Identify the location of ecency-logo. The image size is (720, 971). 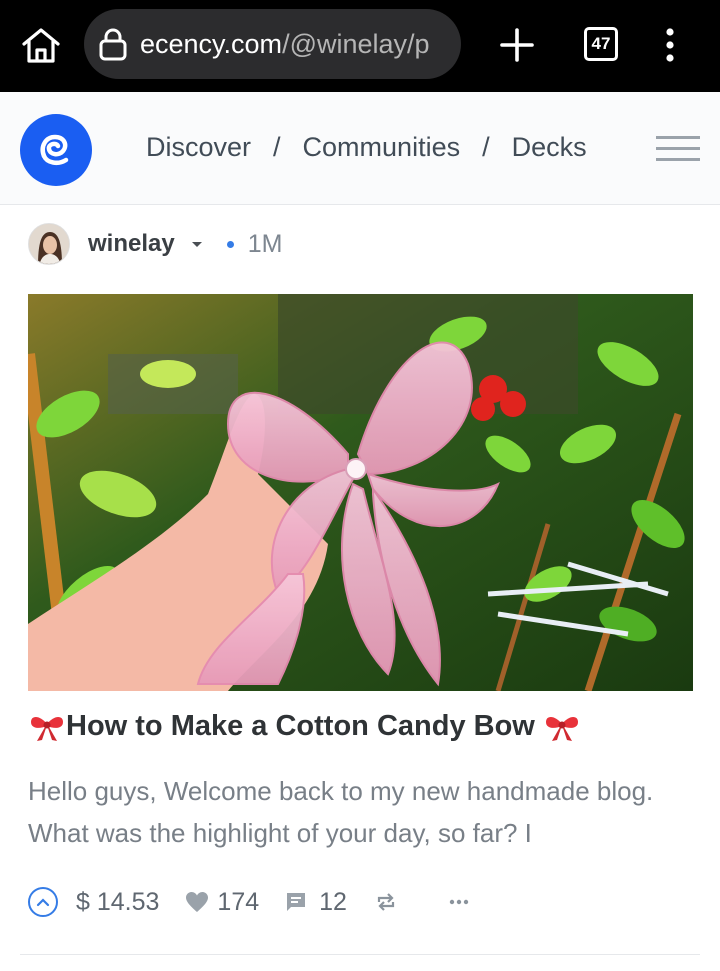
(56, 150).